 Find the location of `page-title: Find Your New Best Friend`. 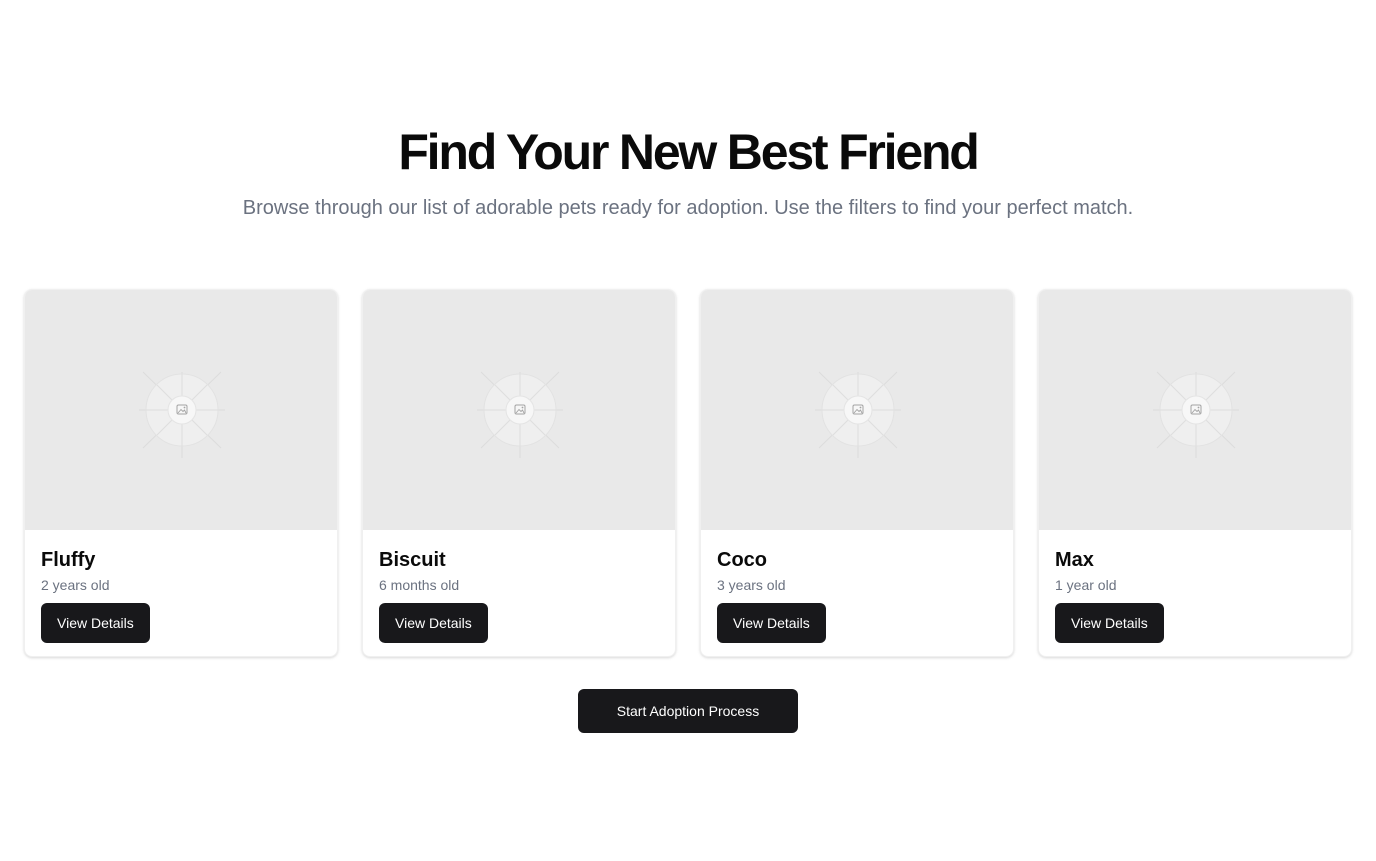

page-title: Find Your New Best Friend is located at coordinates (689, 152).